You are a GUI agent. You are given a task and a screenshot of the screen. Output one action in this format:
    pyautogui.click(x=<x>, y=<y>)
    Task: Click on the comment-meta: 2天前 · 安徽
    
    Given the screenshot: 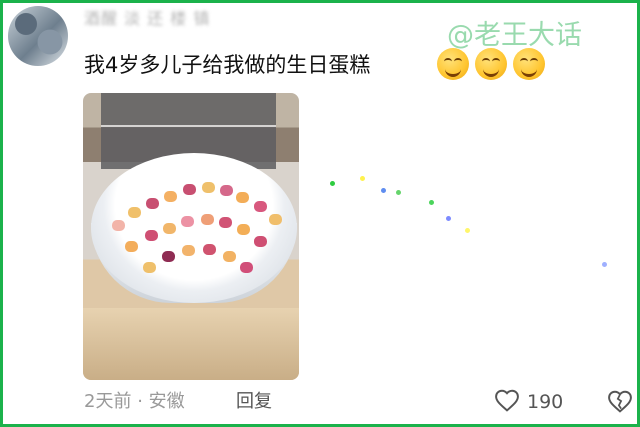 What is the action you would take?
    pyautogui.click(x=134, y=402)
    